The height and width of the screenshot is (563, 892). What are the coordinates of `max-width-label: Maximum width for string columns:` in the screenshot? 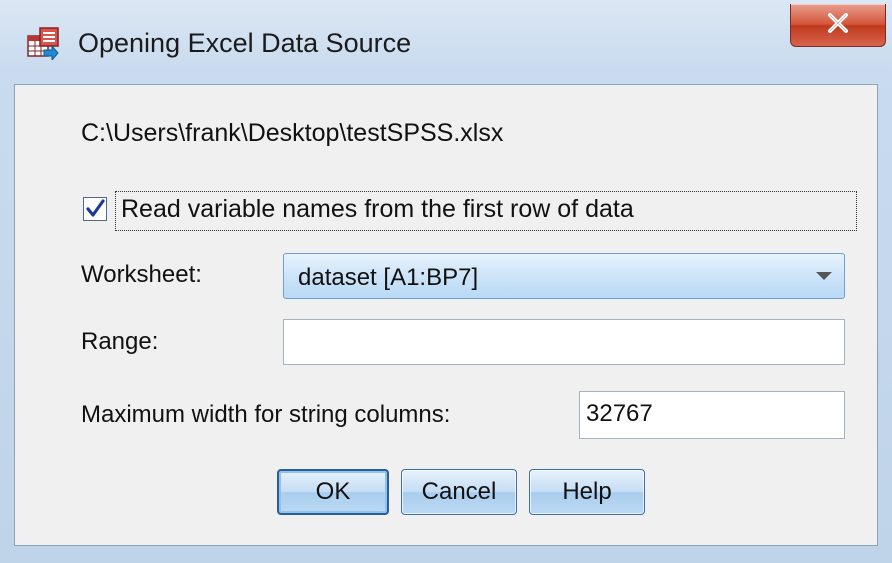 It's located at (266, 414).